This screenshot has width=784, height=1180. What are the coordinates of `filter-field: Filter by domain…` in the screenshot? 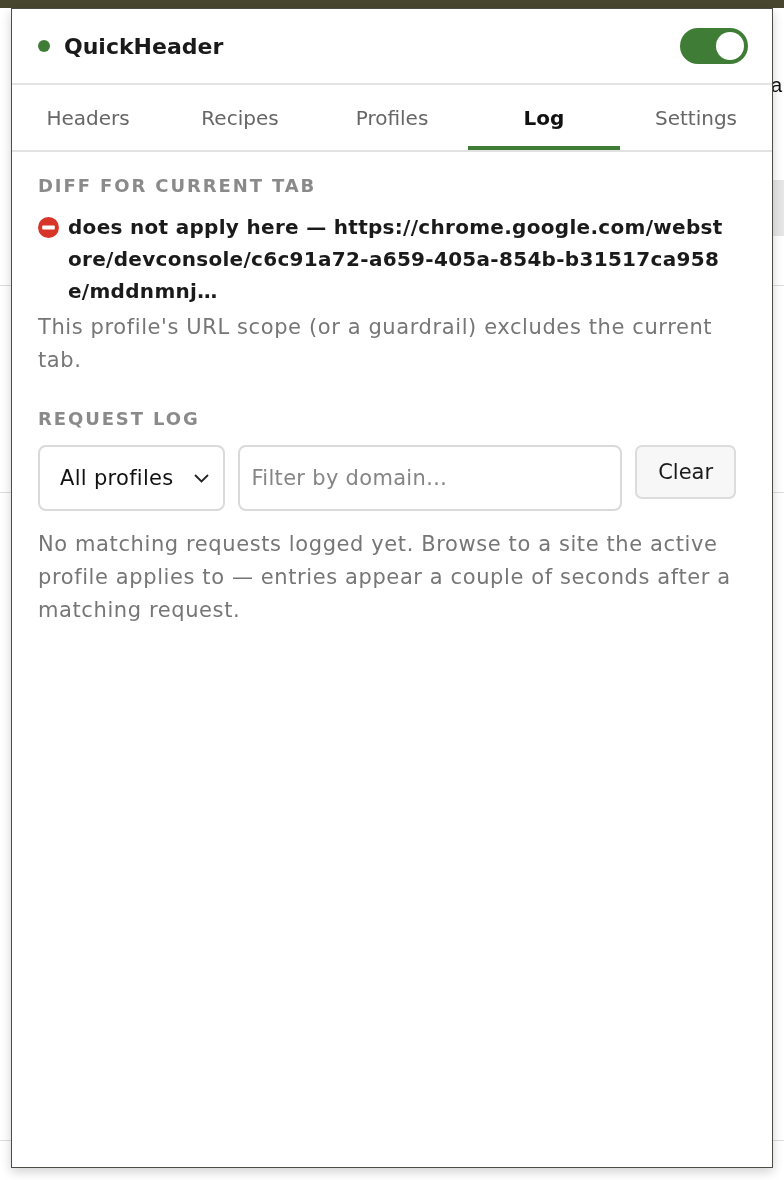 It's located at (430, 478).